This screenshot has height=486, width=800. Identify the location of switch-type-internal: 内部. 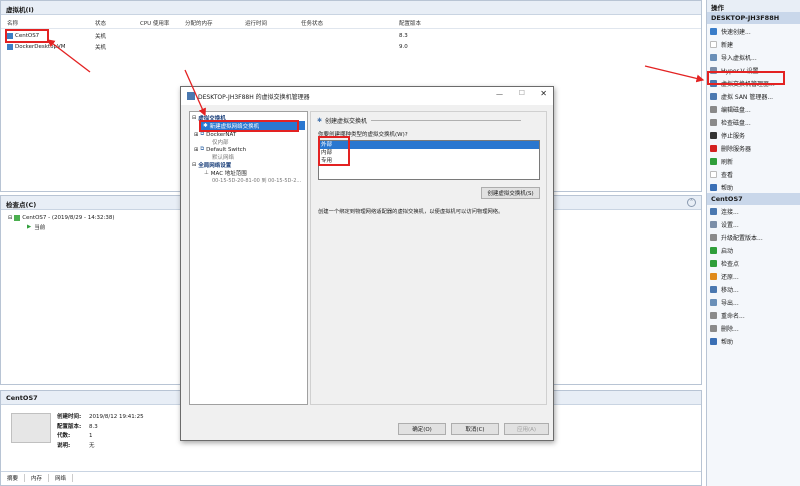
(429, 153).